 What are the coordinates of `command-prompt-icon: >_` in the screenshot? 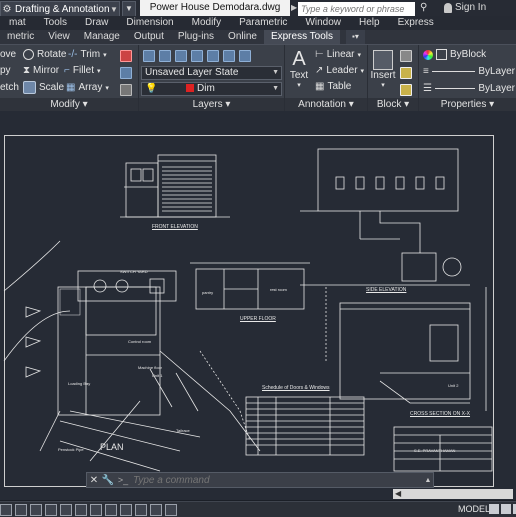 It's located at (123, 480).